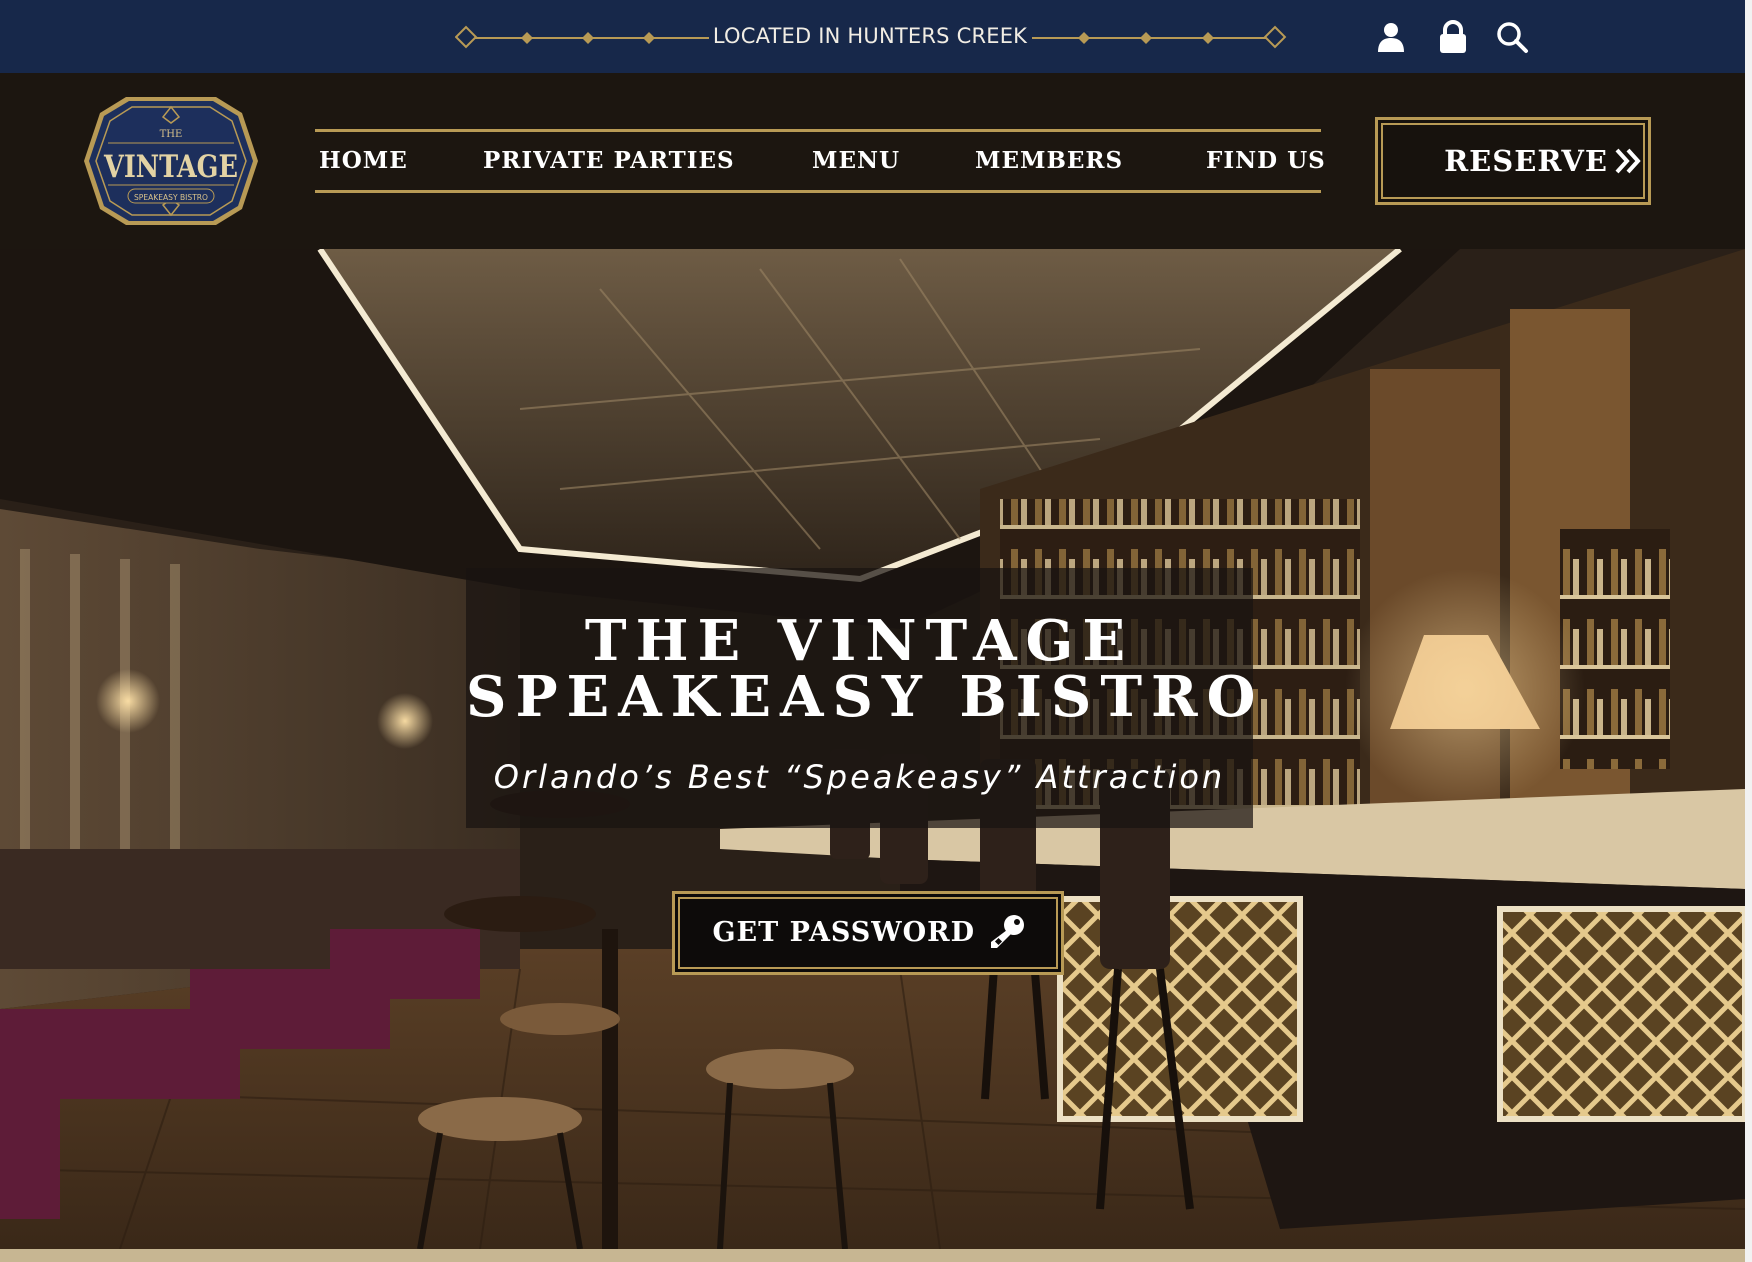  What do you see at coordinates (1391, 37) in the screenshot?
I see `user-icon` at bounding box center [1391, 37].